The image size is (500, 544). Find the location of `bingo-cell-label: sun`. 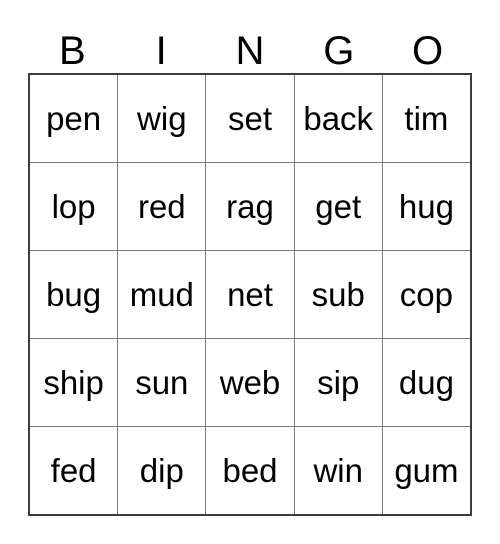

bingo-cell-label: sun is located at coordinates (162, 382).